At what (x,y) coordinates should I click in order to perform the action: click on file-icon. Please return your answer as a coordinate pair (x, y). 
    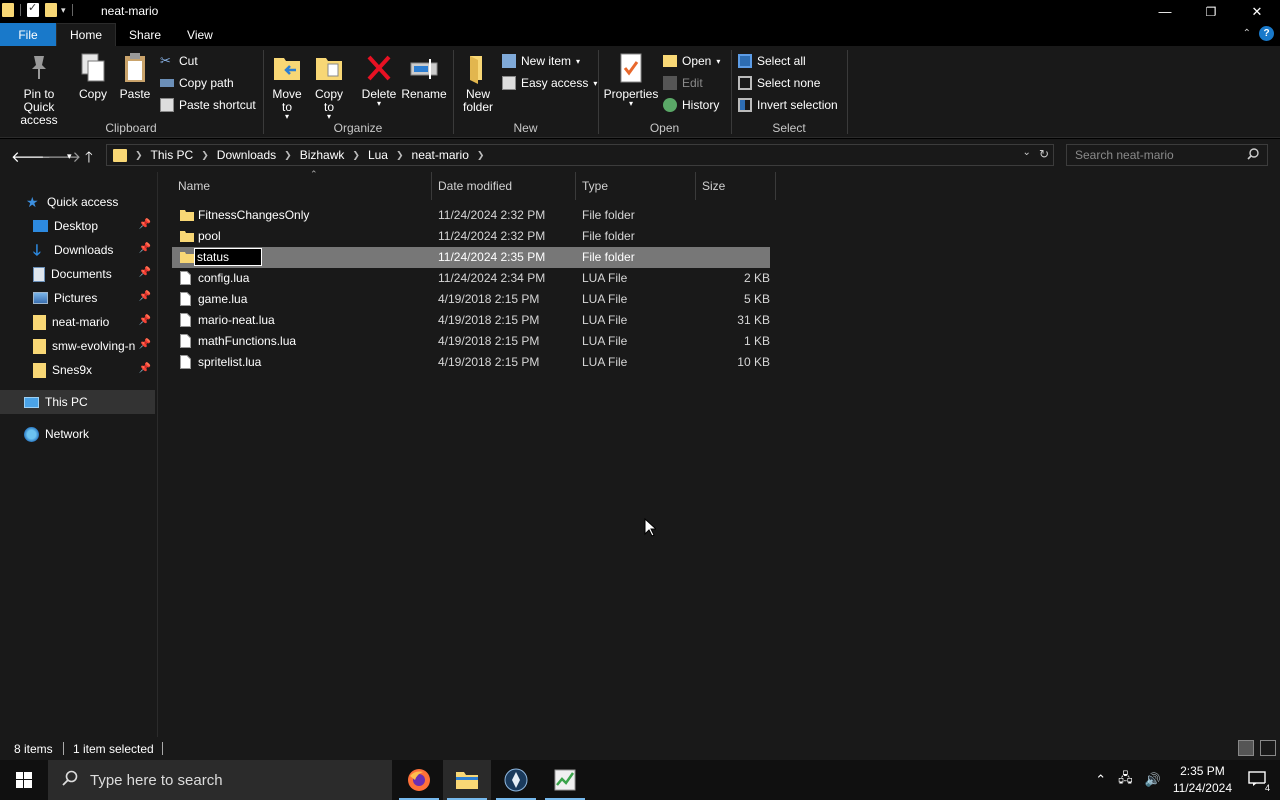
    Looking at the image, I should click on (186, 278).